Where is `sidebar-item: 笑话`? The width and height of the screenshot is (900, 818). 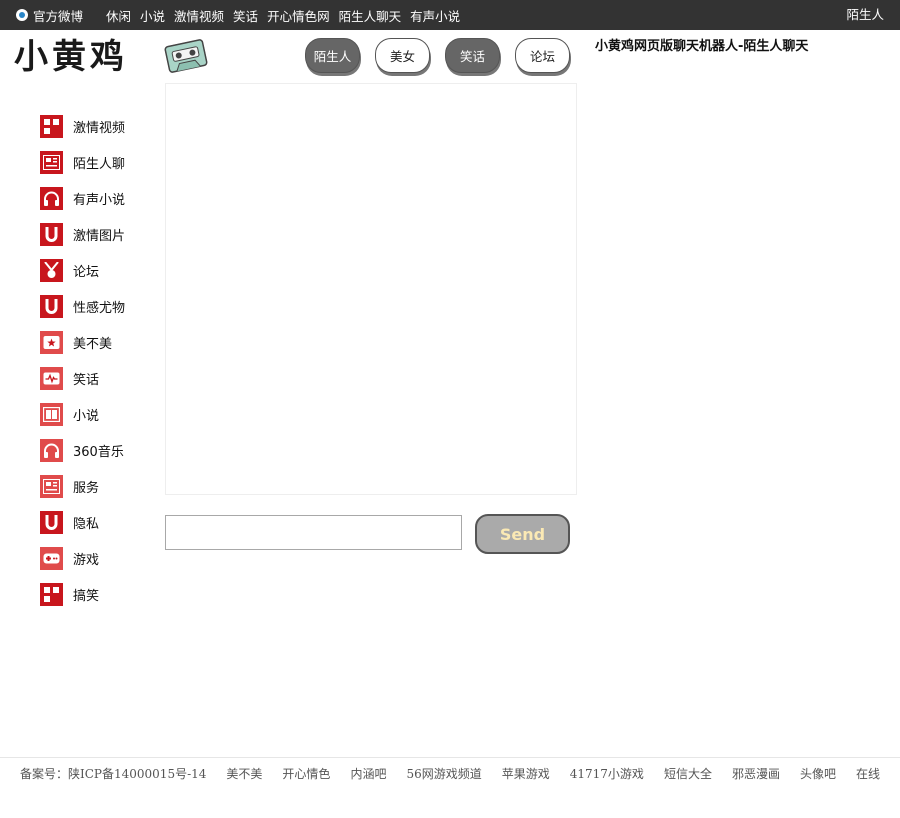
sidebar-item: 笑话 is located at coordinates (82, 378).